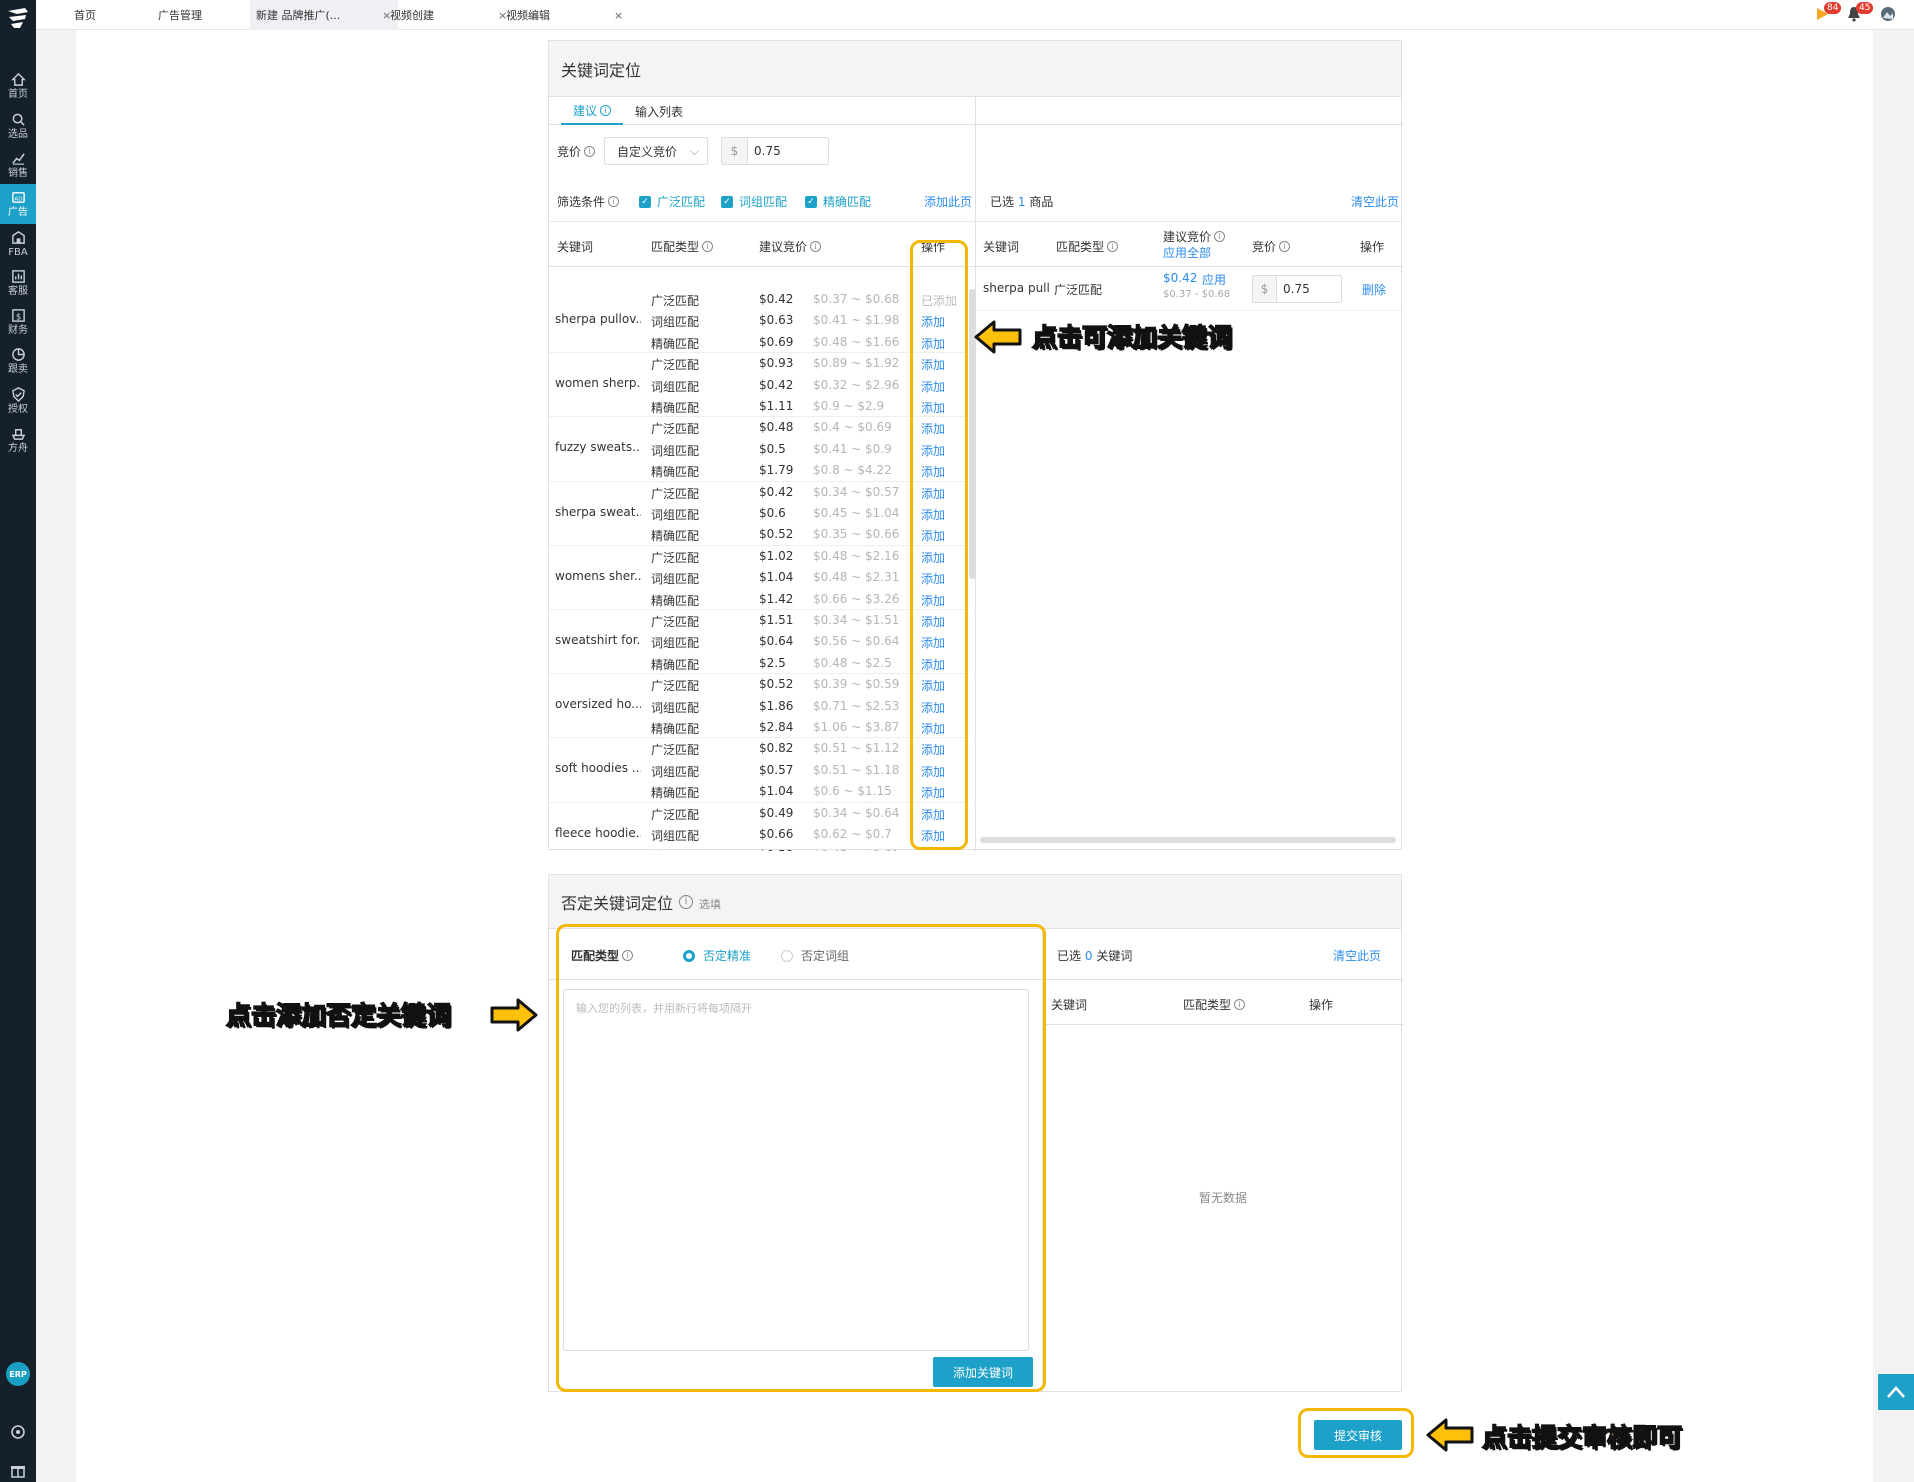  What do you see at coordinates (856, 598) in the screenshot?
I see `bid-range: $0.66 ~ $3.26` at bounding box center [856, 598].